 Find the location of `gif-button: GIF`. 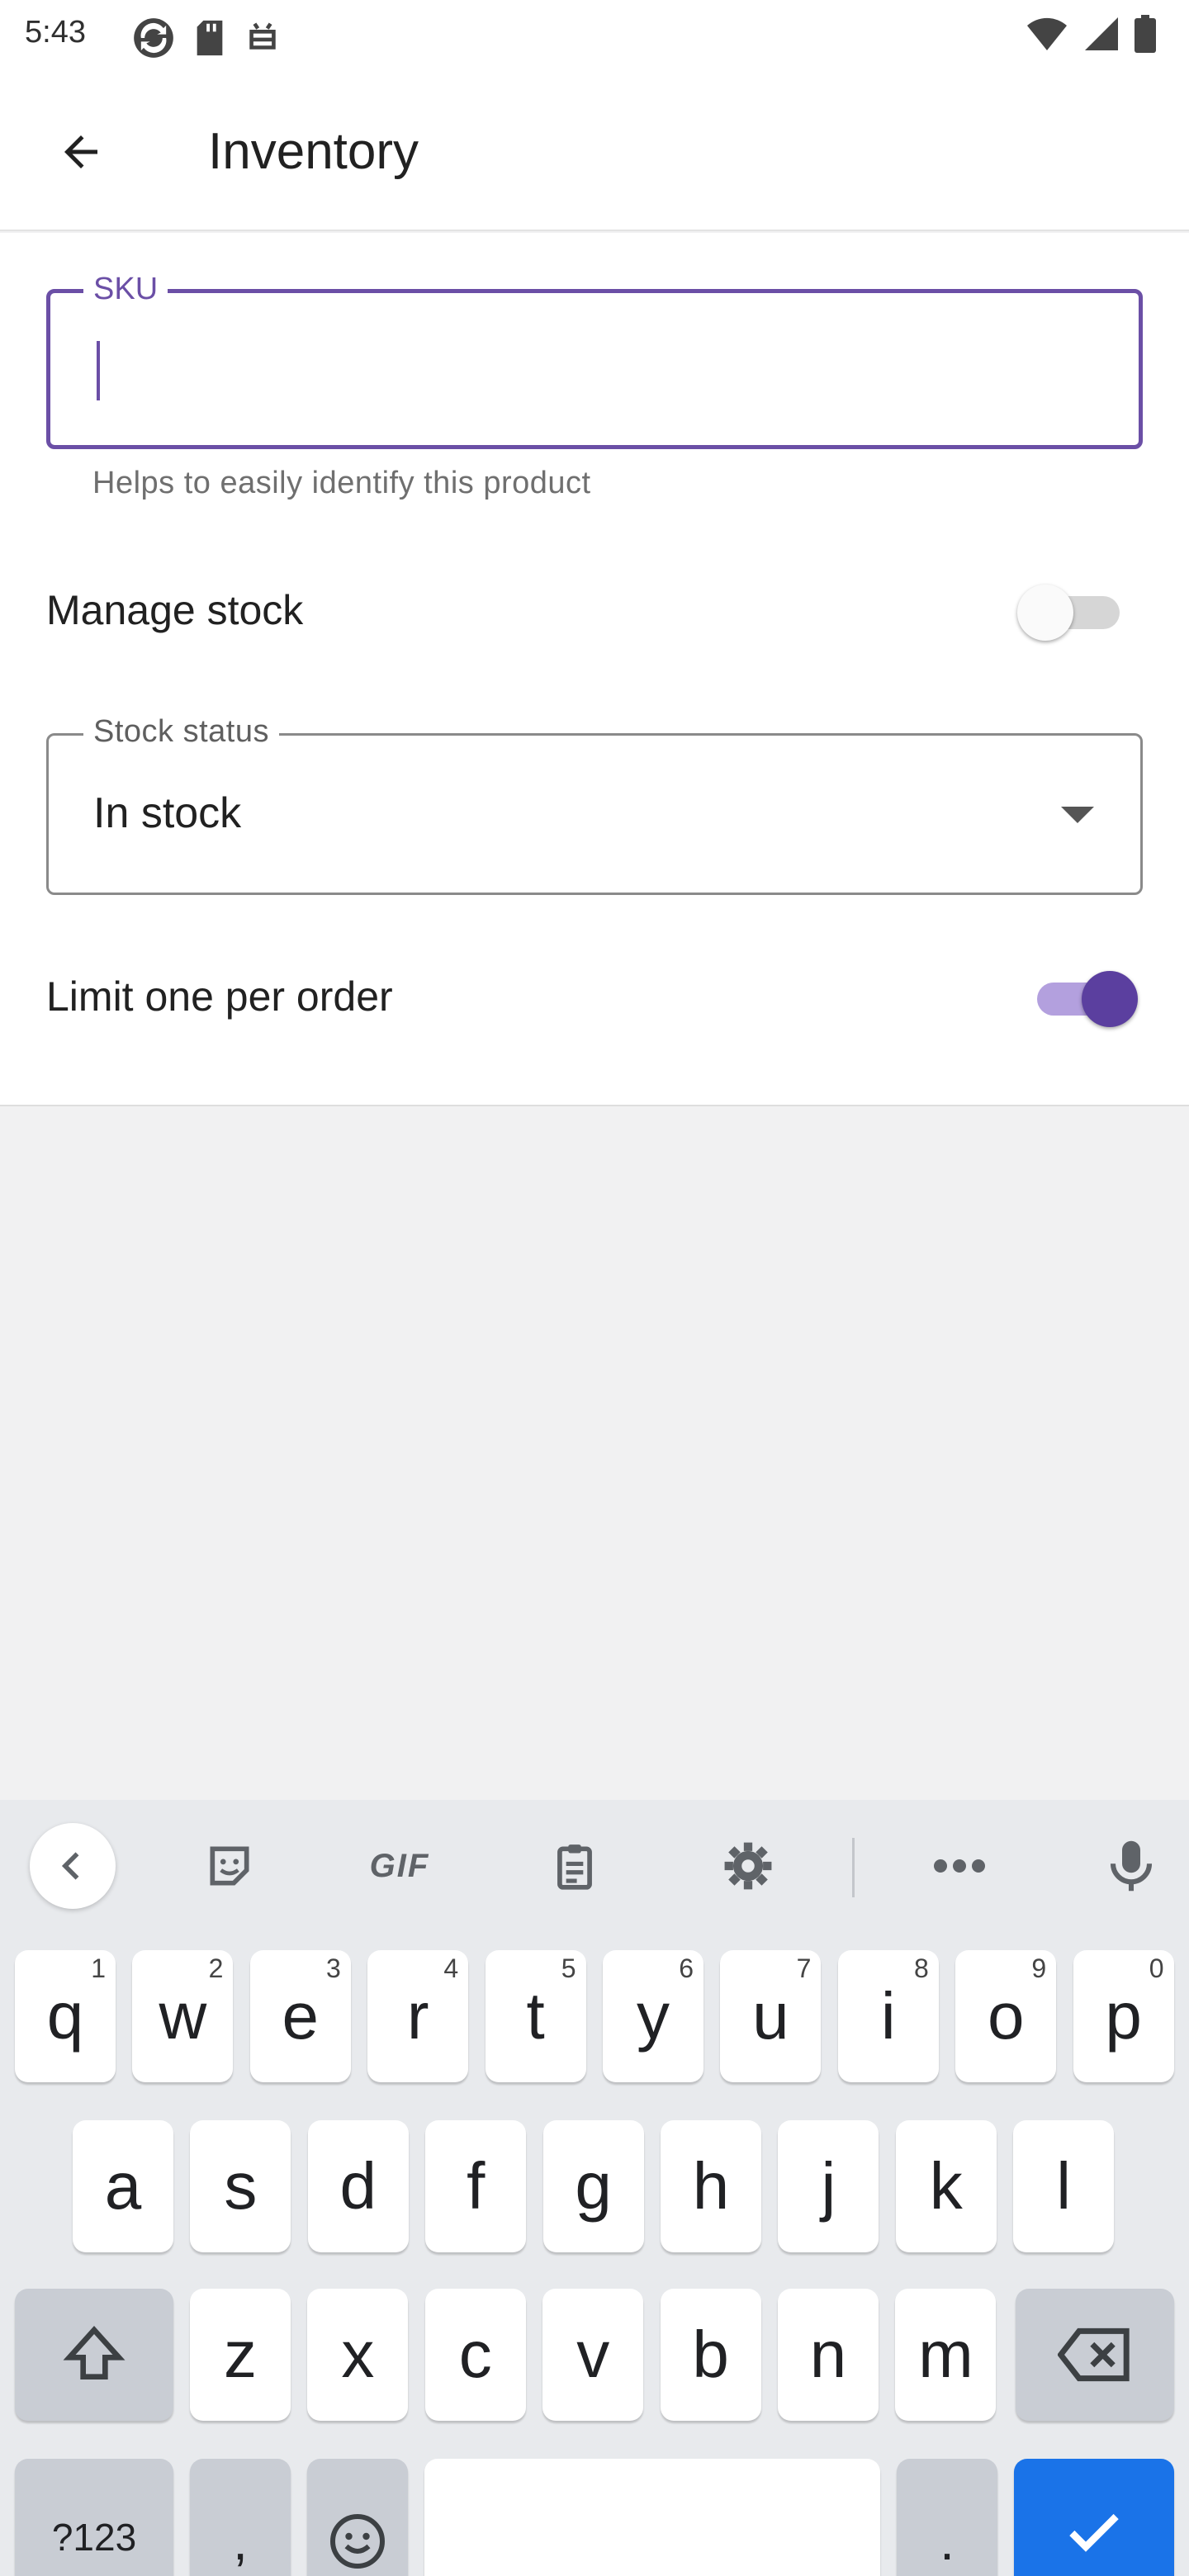

gif-button: GIF is located at coordinates (399, 1866).